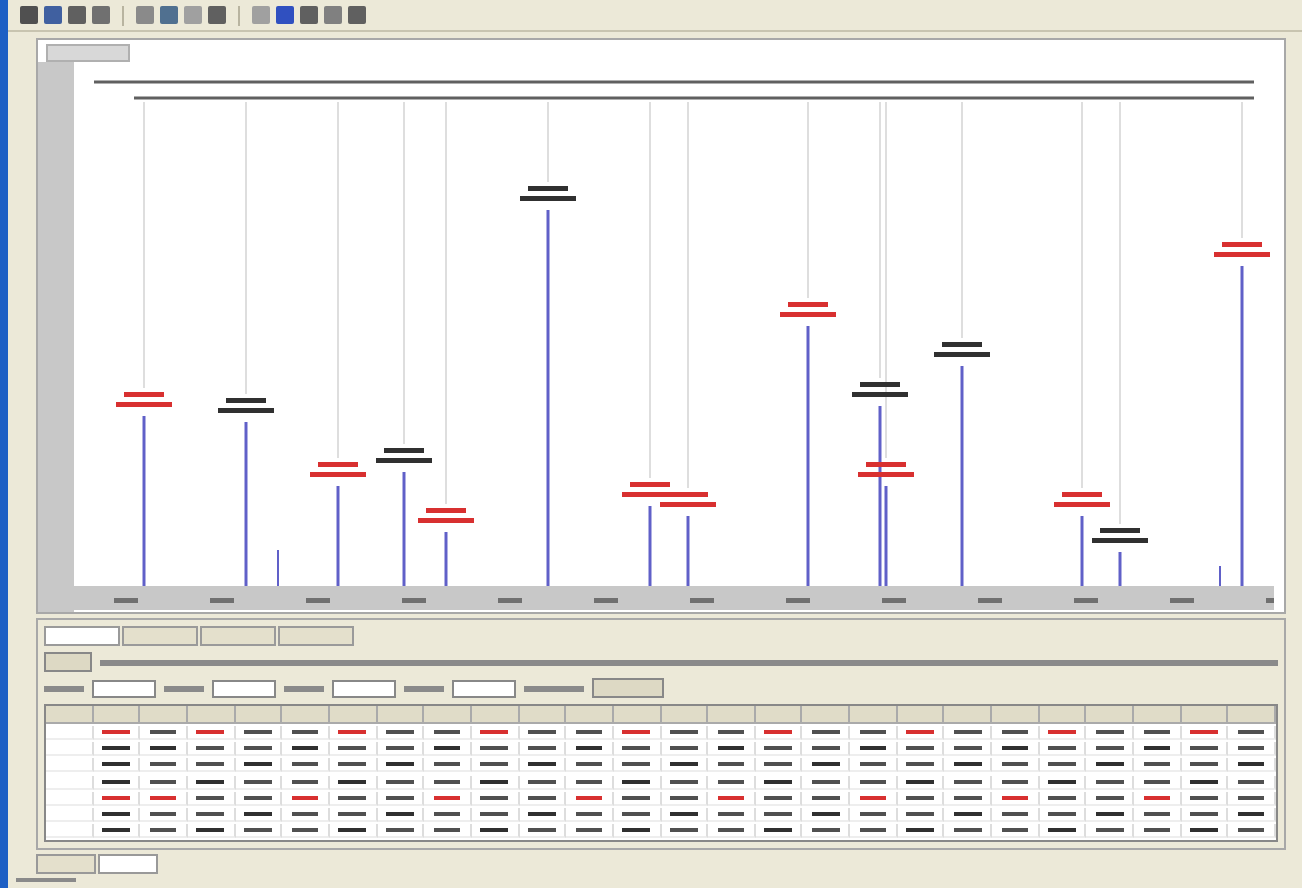  I want to click on peak-line, so click(338, 536).